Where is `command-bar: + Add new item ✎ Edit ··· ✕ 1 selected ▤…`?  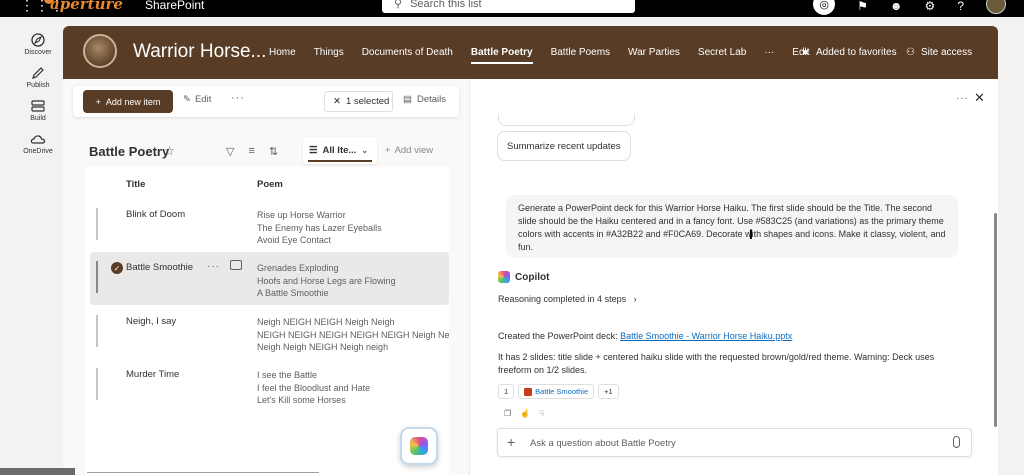
command-bar: + Add new item ✎ Edit ··· ✕ 1 selected ▤… is located at coordinates (266, 101).